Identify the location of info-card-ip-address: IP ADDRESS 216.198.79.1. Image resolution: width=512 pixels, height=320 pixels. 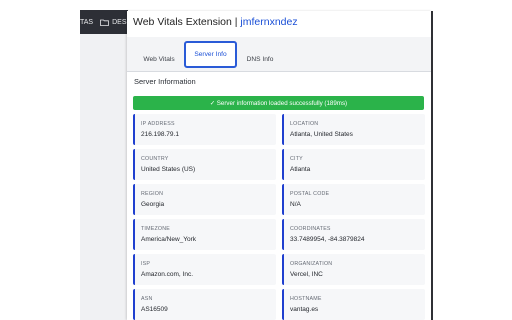
(204, 129).